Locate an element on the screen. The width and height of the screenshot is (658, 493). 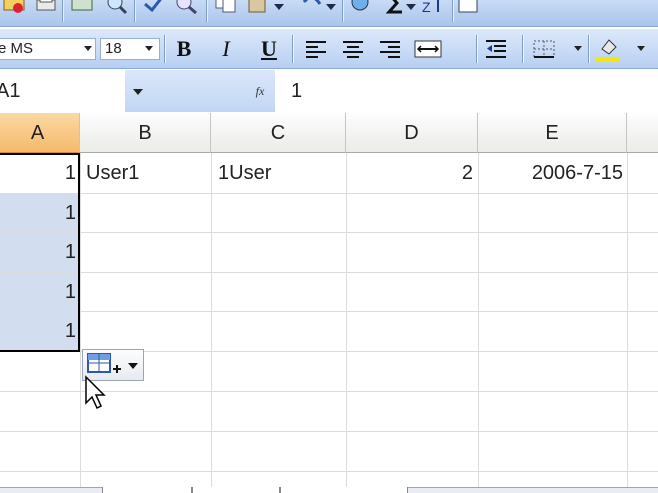
mouse-cursor-icon is located at coordinates (95, 392).